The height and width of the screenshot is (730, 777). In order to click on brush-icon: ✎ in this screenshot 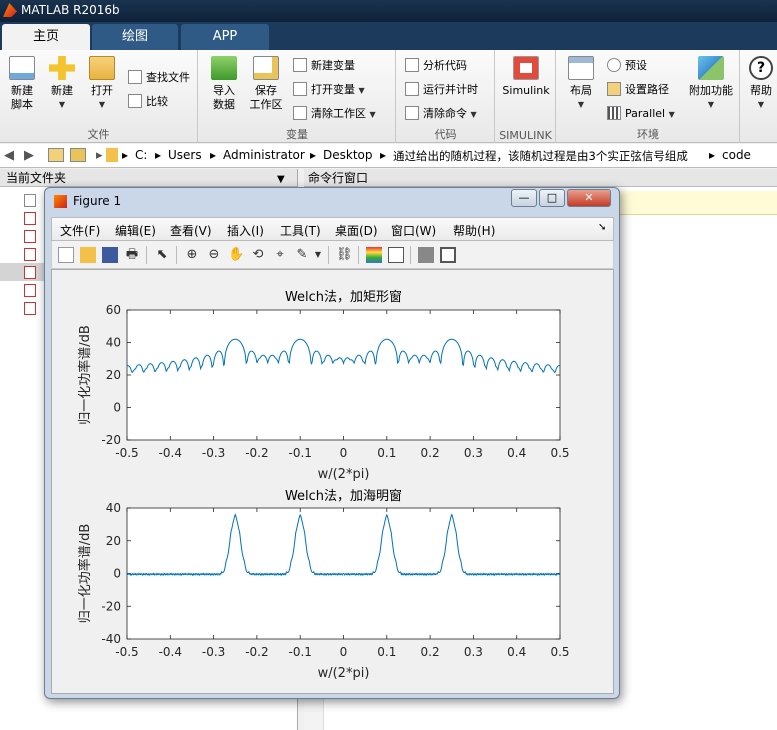, I will do `click(302, 255)`.